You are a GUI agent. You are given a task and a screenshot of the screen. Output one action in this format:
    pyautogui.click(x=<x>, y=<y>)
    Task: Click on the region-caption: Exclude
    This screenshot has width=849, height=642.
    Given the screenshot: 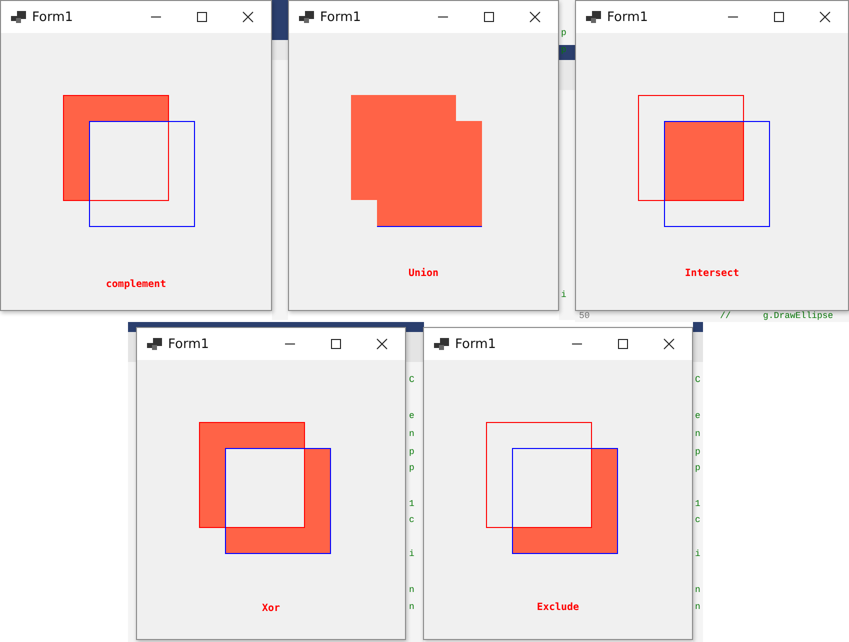 What is the action you would take?
    pyautogui.click(x=558, y=607)
    